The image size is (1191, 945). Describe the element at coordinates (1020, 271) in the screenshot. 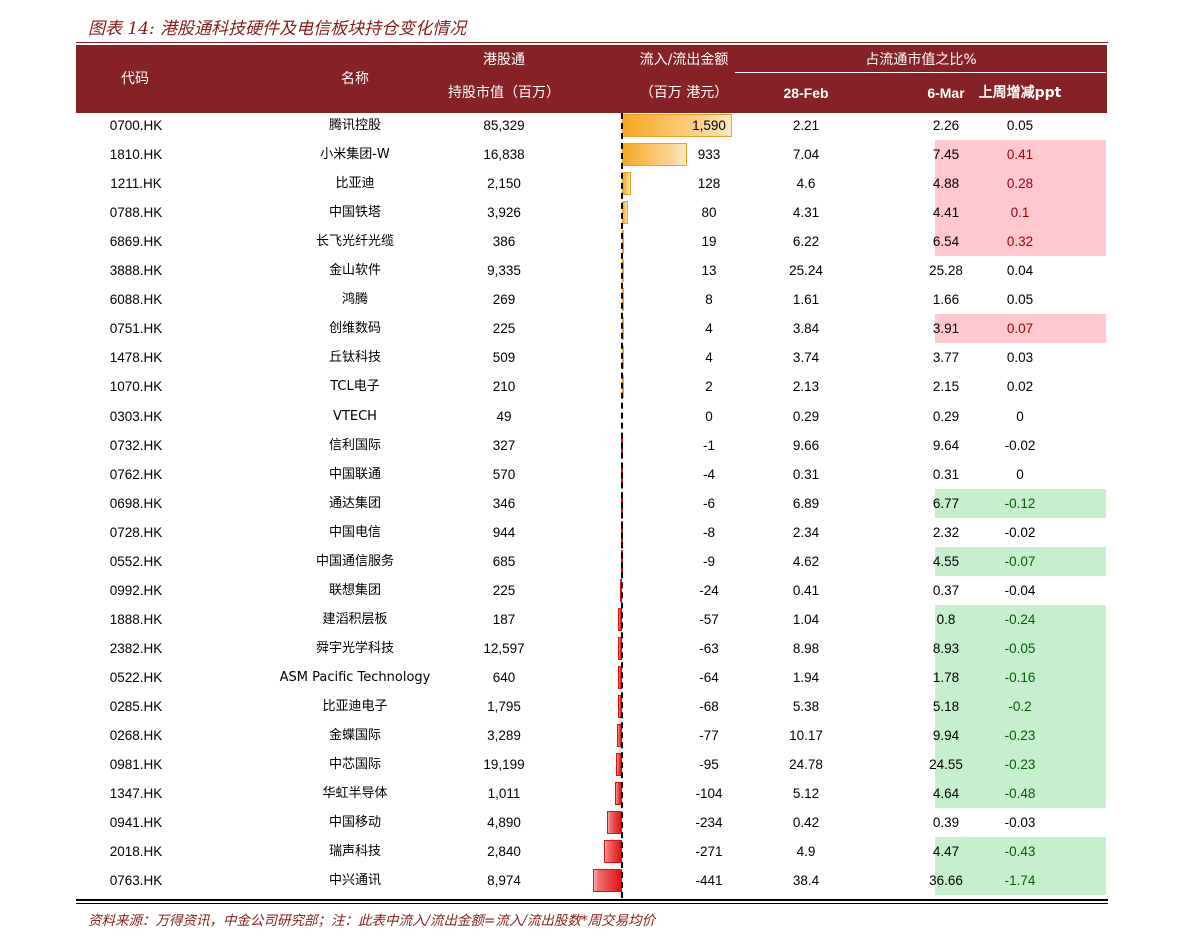

I see `weekly-change-ppt: 0.04` at that location.